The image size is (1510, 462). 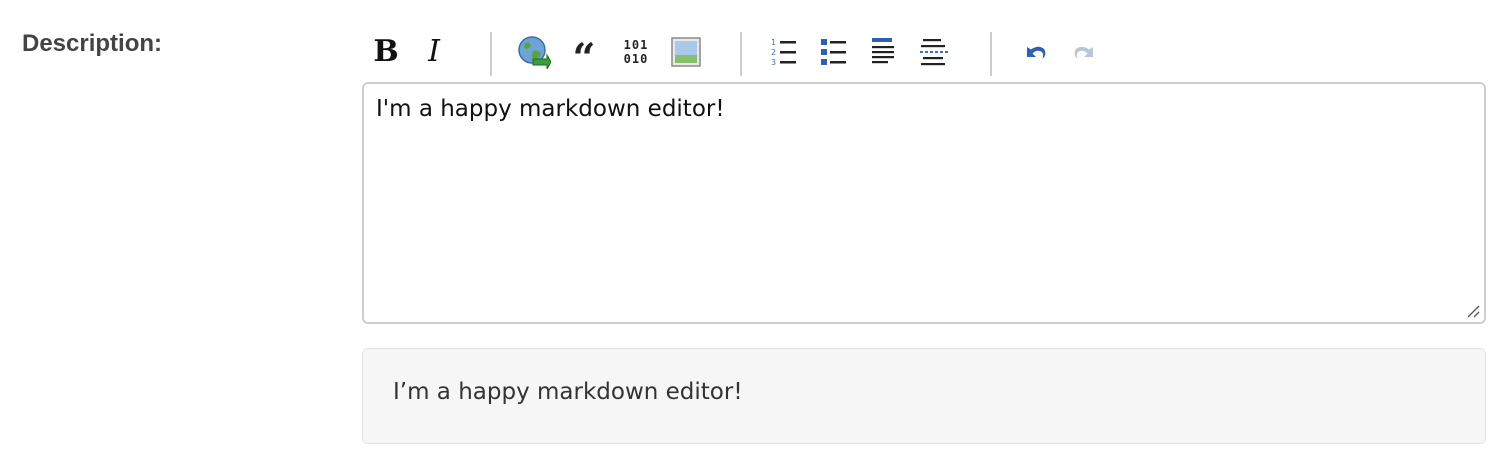 I want to click on quote-icon: “, so click(x=584, y=58).